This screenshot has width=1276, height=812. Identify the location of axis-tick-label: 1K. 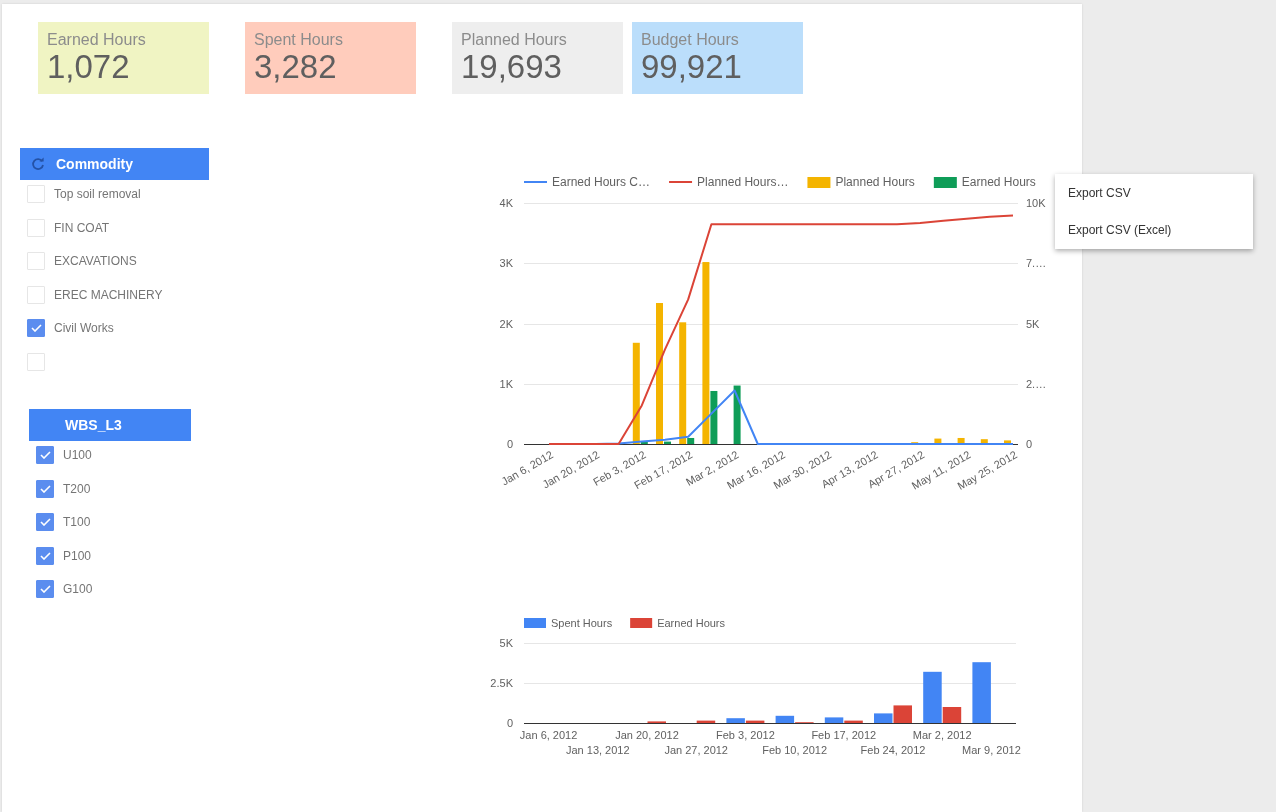
(506, 383).